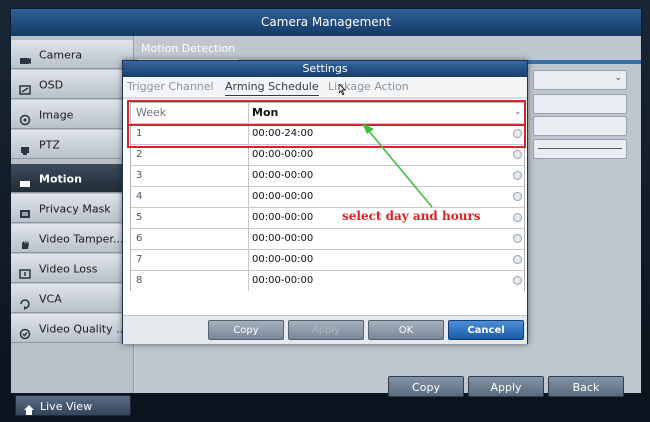 This screenshot has height=422, width=650. Describe the element at coordinates (25, 56) in the screenshot. I see `camera-icon` at that location.